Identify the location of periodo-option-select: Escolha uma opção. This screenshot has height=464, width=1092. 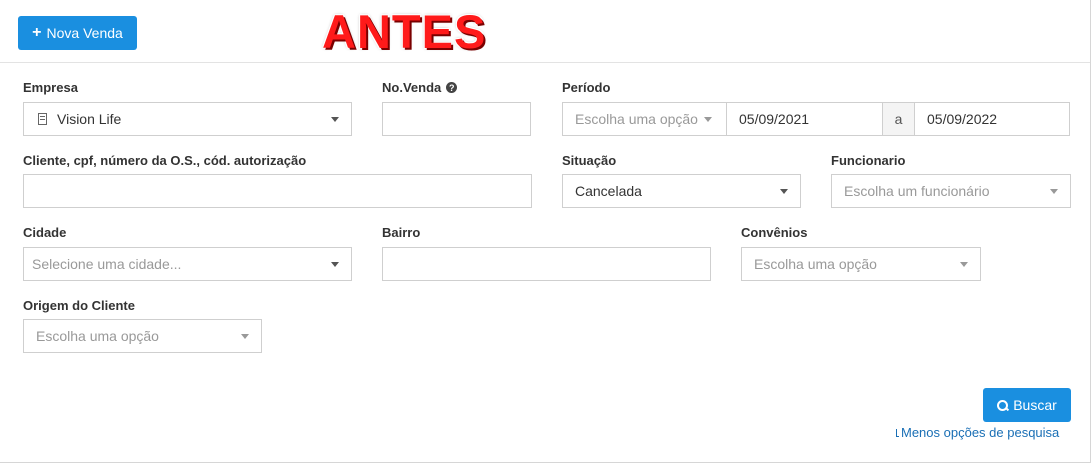
(644, 119).